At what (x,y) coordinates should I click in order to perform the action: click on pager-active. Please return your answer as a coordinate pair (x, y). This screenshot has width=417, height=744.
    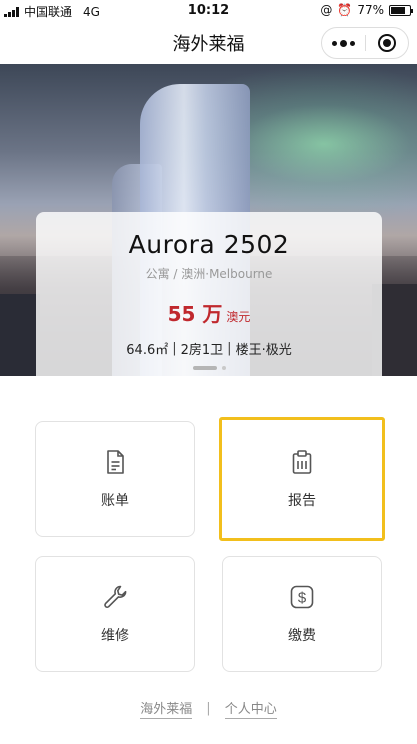
    Looking at the image, I should click on (204, 368).